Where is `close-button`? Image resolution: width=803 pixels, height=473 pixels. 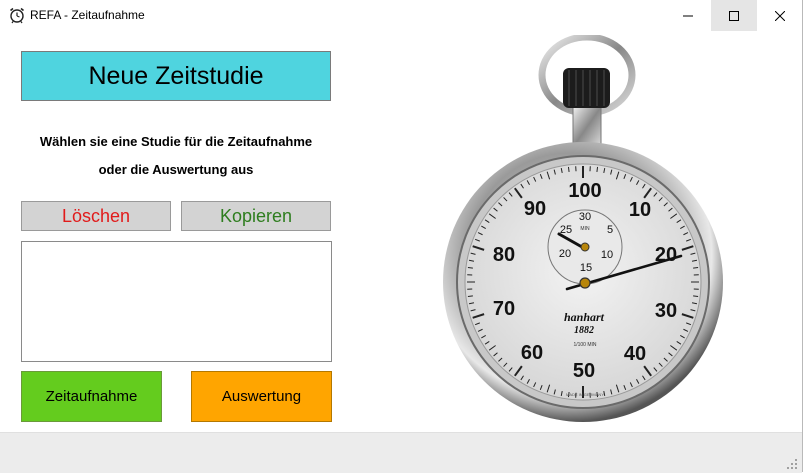 close-button is located at coordinates (780, 15).